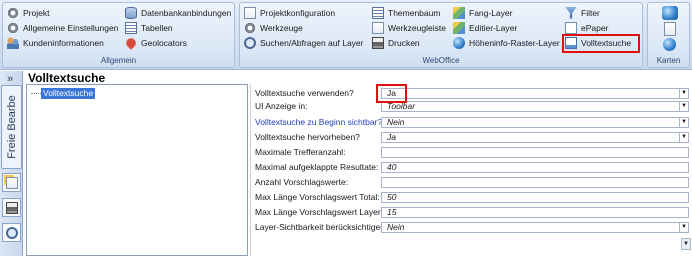  What do you see at coordinates (535, 212) in the screenshot?
I see `property-value-field: 15` at bounding box center [535, 212].